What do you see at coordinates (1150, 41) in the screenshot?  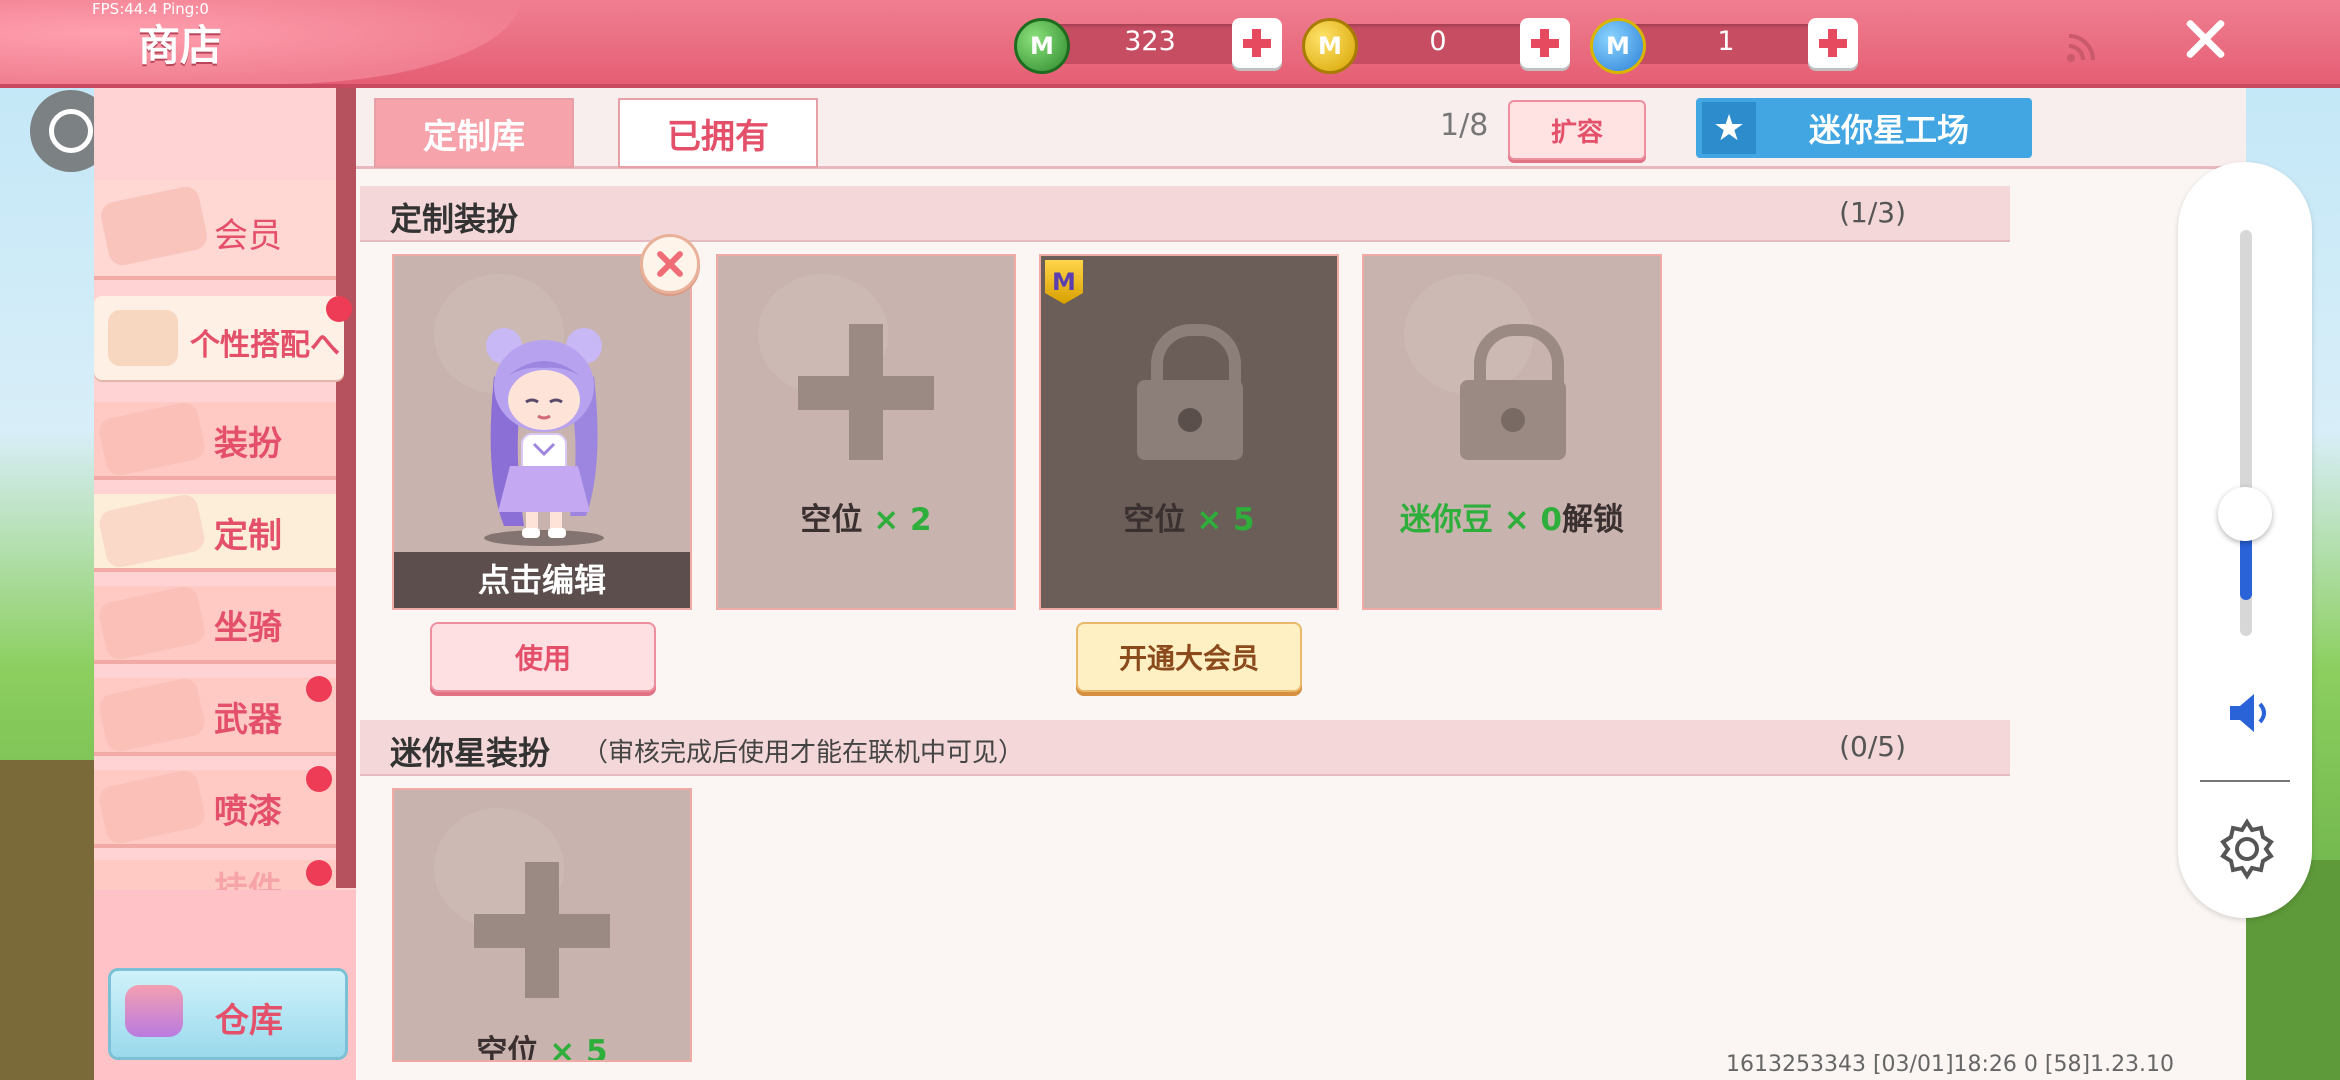 I see `currency-green-value: 323` at bounding box center [1150, 41].